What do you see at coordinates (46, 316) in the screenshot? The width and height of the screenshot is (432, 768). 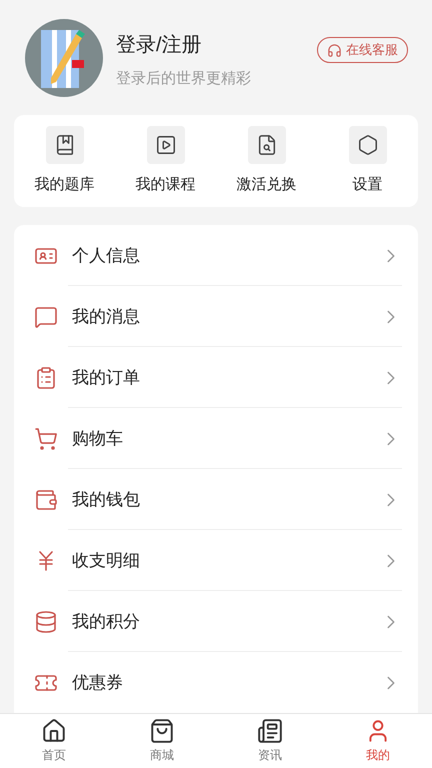 I see `message-icon` at bounding box center [46, 316].